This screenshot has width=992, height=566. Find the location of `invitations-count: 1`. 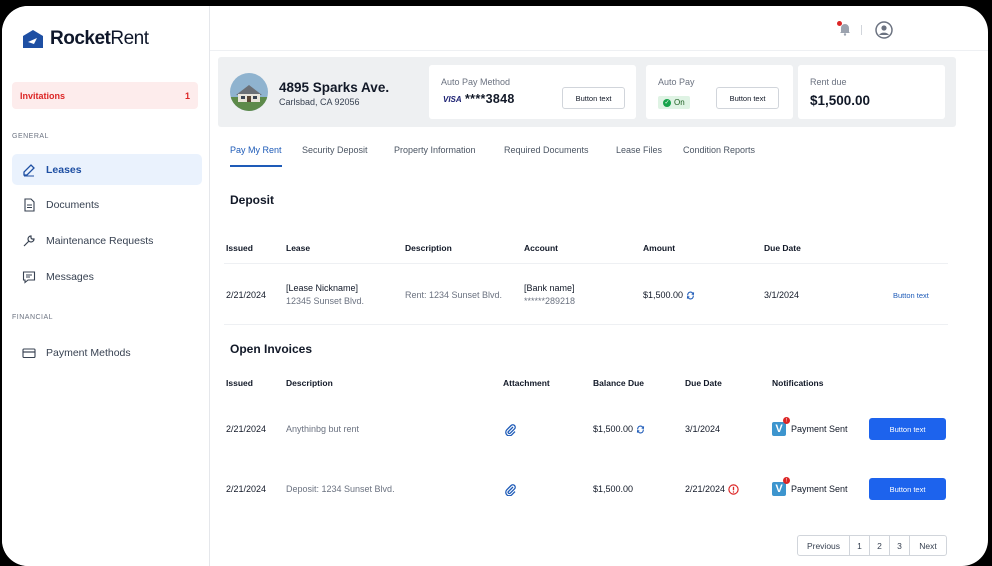

invitations-count: 1 is located at coordinates (187, 95).